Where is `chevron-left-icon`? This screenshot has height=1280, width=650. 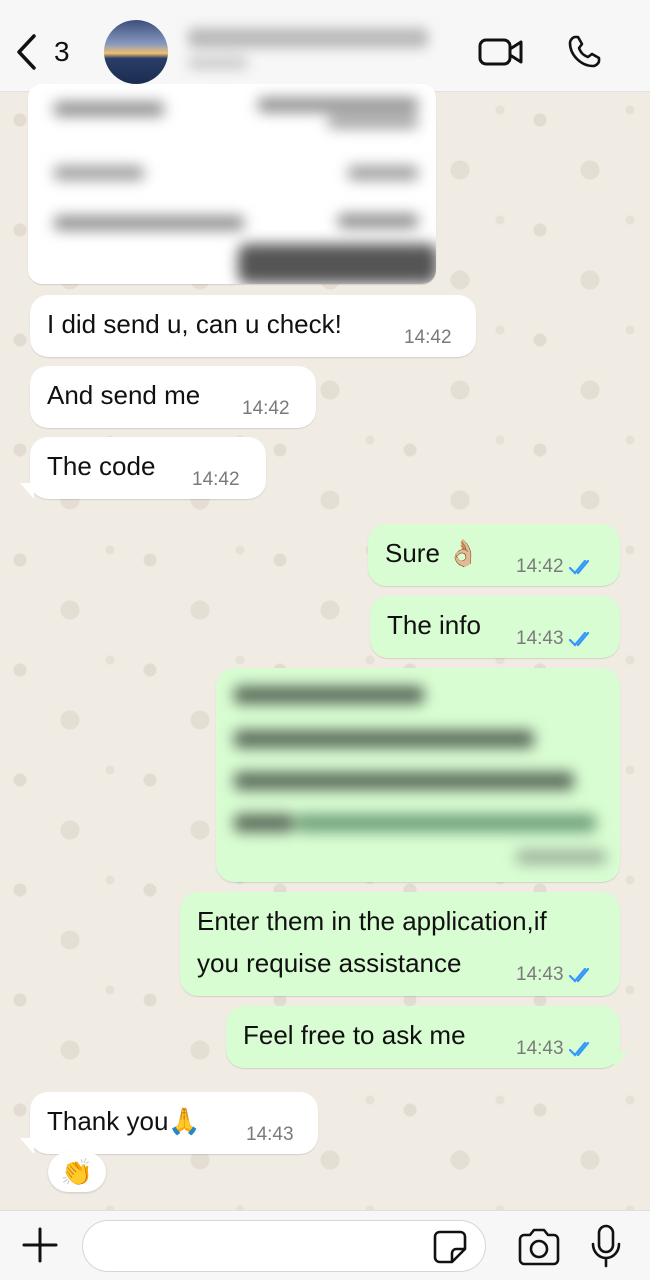
chevron-left-icon is located at coordinates (26, 52).